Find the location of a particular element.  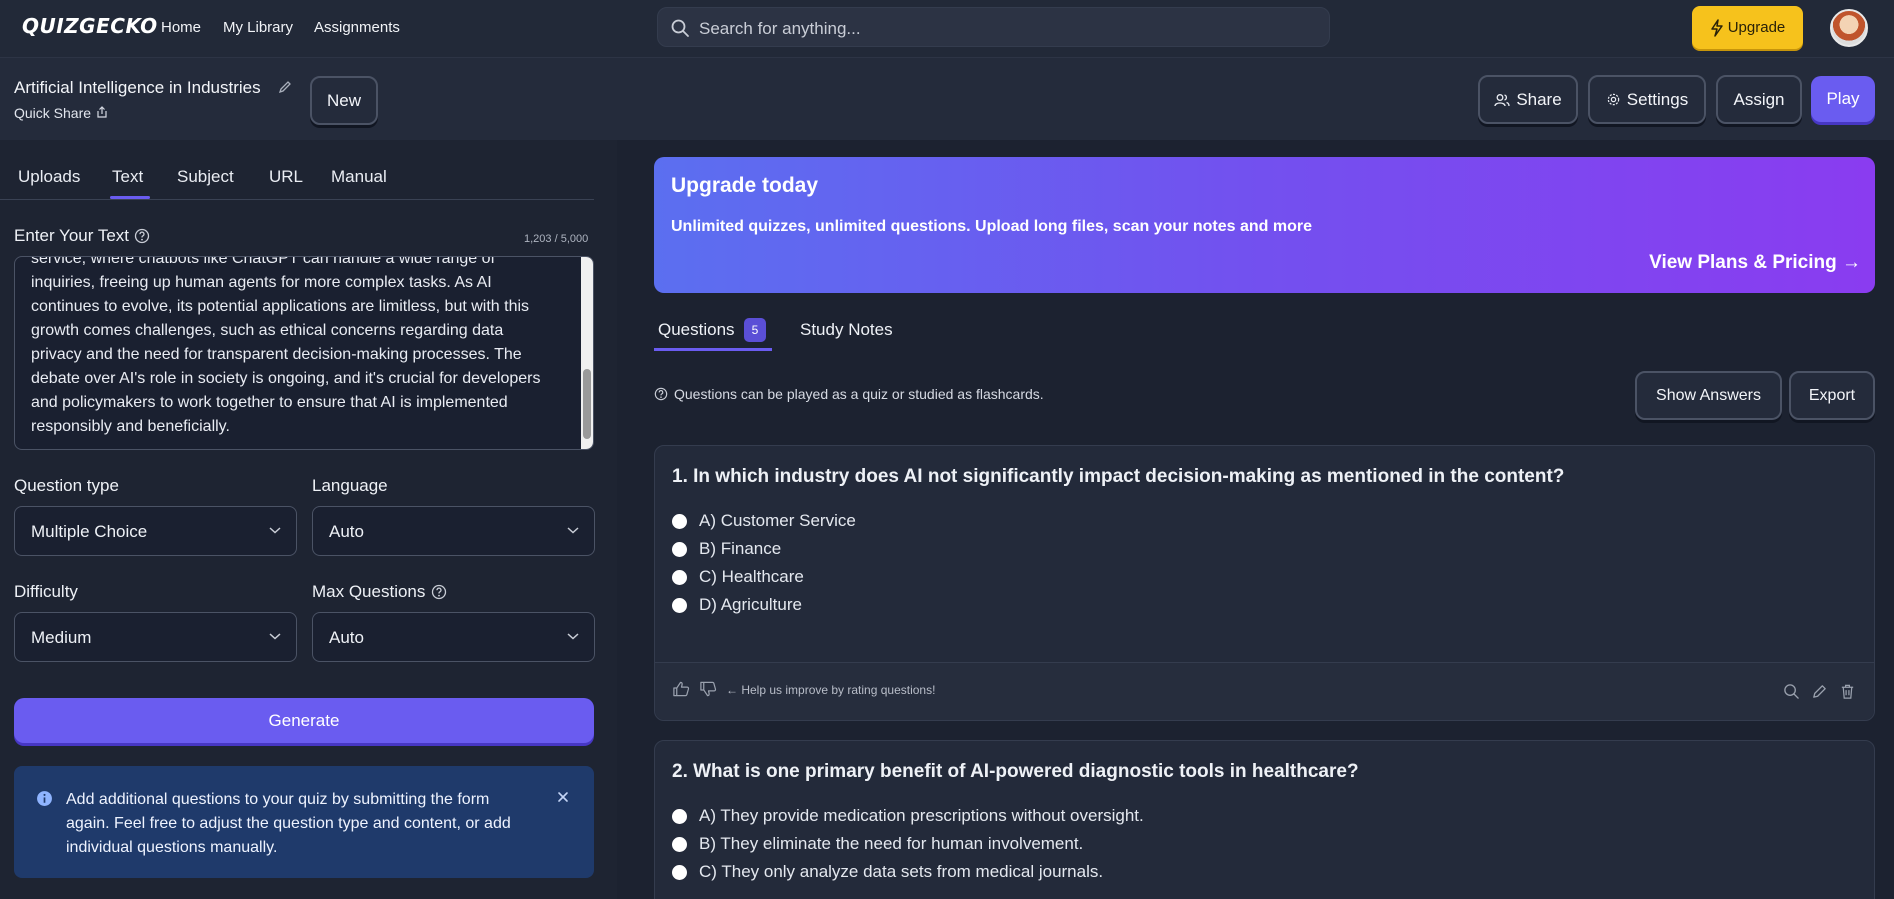

share-upload-icon is located at coordinates (102, 112).